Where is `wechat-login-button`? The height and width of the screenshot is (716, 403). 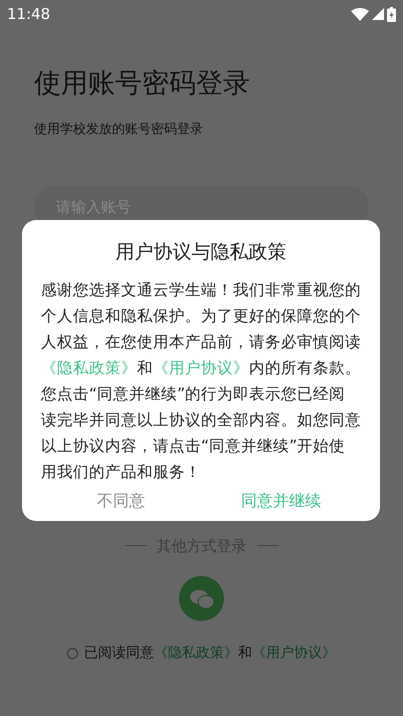
wechat-login-button is located at coordinates (201, 598).